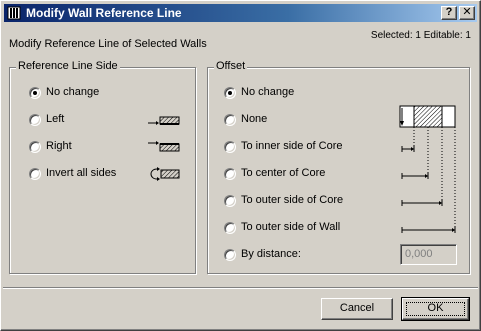 This screenshot has height=331, width=481. Describe the element at coordinates (104, 93) in the screenshot. I see `radio-ref-no-change: No change` at that location.